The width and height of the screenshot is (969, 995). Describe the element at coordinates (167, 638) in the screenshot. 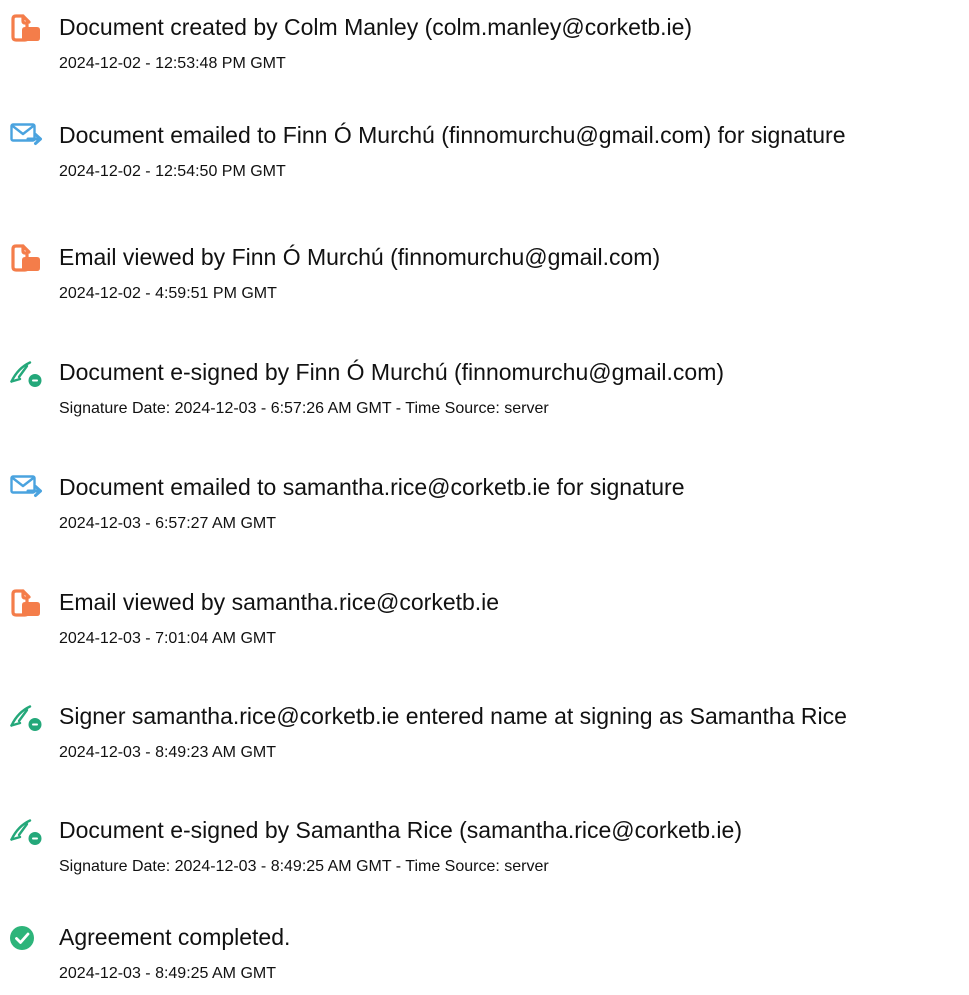

I see `event-timestamp: 2024-12-03 - 7:01:04 AM GMT` at that location.